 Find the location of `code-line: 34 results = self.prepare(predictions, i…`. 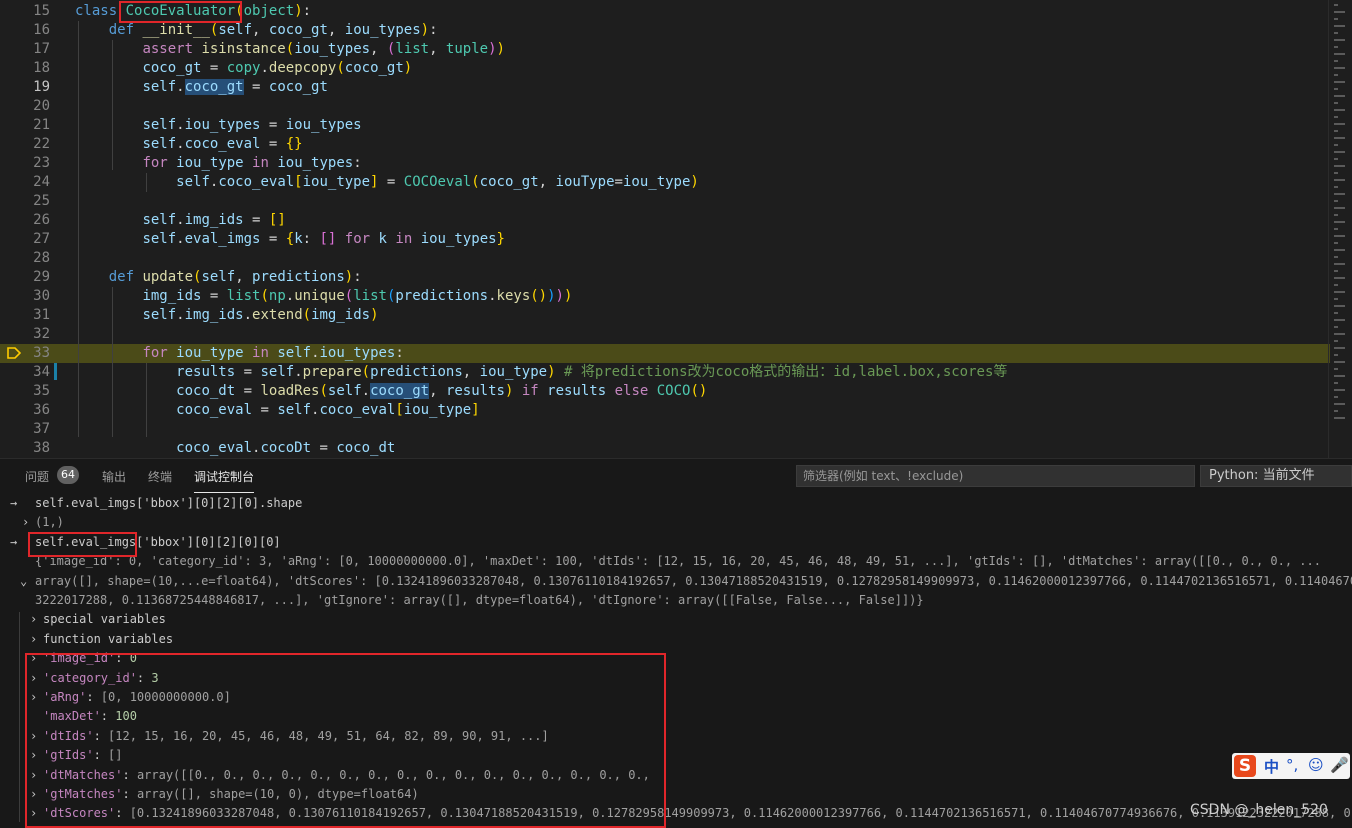

code-line: 34 results = self.prepare(predictions, i… is located at coordinates (665, 372).